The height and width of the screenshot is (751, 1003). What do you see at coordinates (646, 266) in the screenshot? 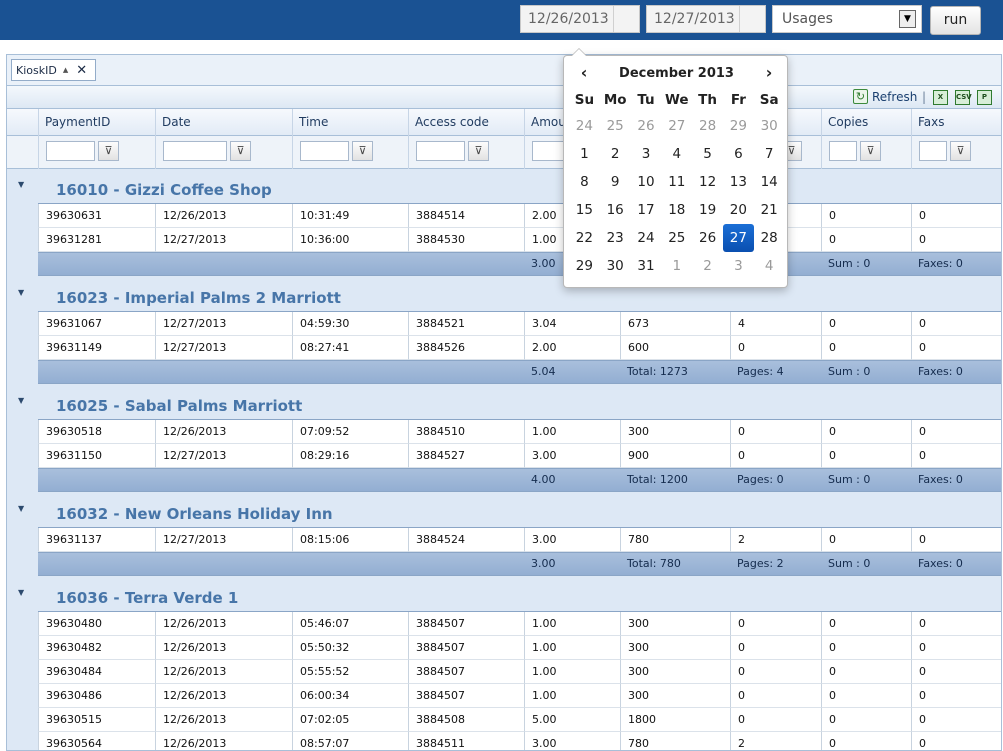
I see `calendar-day: 31` at bounding box center [646, 266].